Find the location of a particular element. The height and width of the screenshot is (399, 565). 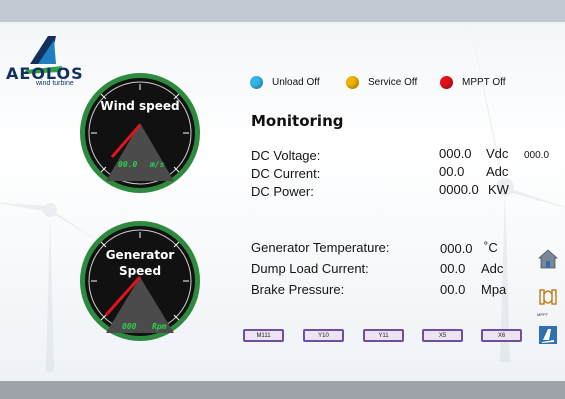

mppt-status-dot is located at coordinates (446, 82).